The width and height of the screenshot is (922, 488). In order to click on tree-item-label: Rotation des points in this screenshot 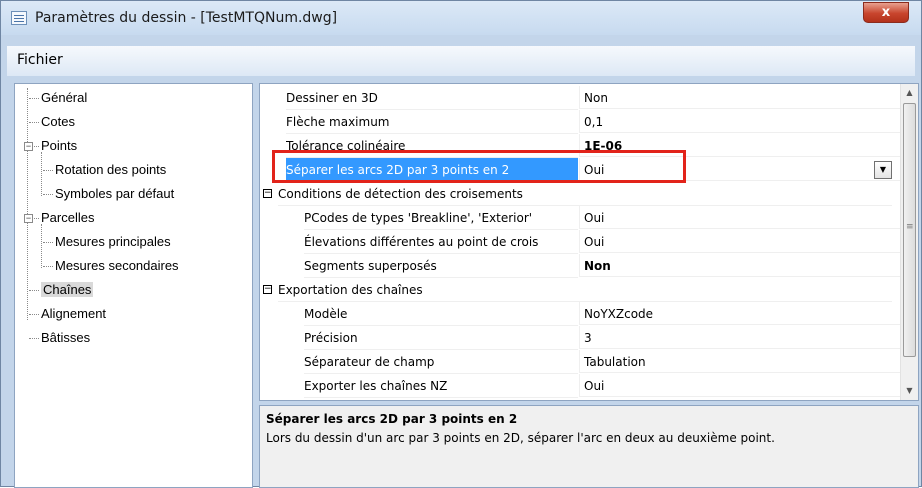, I will do `click(111, 169)`.